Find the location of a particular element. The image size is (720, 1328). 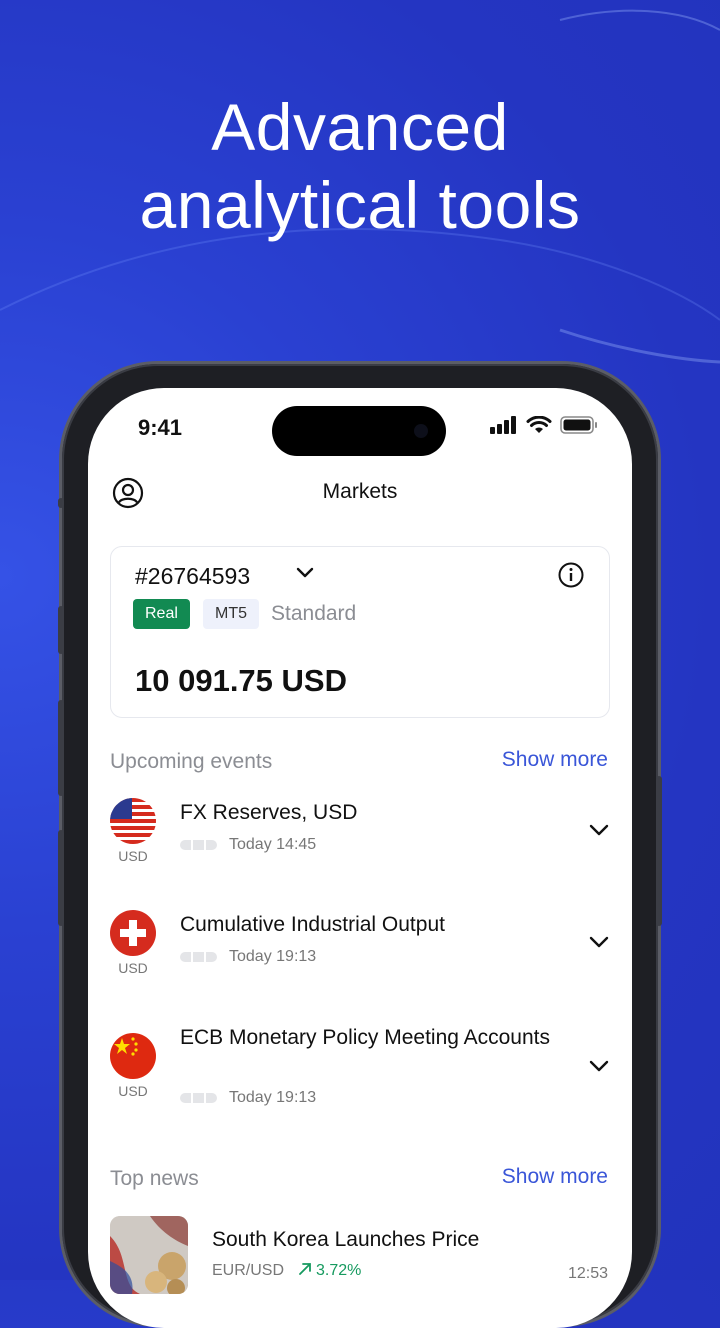

event-time: Today 14:45 is located at coordinates (273, 844).